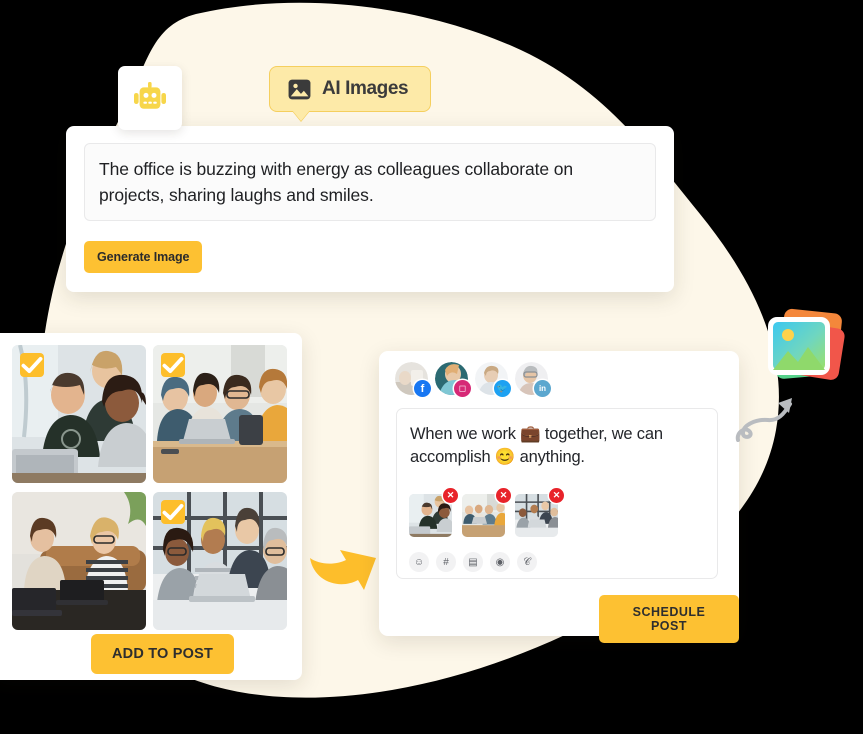  I want to click on image-icon, so click(299, 89).